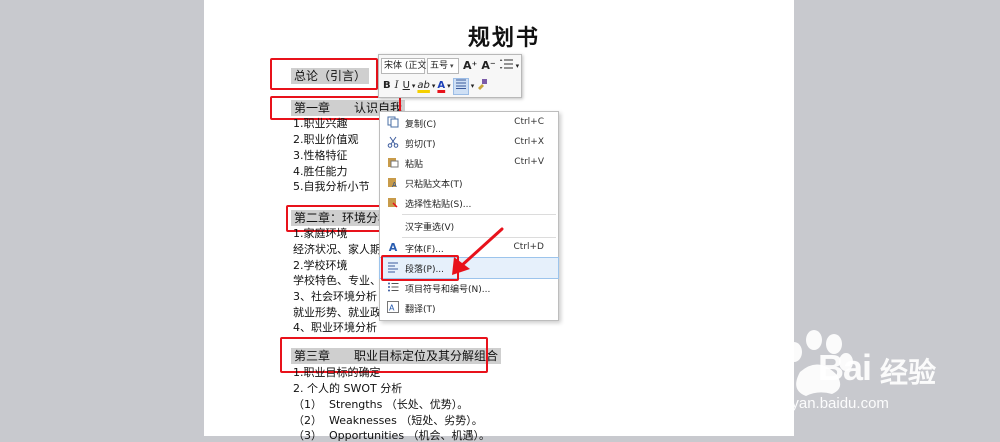 The height and width of the screenshot is (442, 1000). Describe the element at coordinates (320, 171) in the screenshot. I see `chapter1-item: 4.胜任能力` at that location.